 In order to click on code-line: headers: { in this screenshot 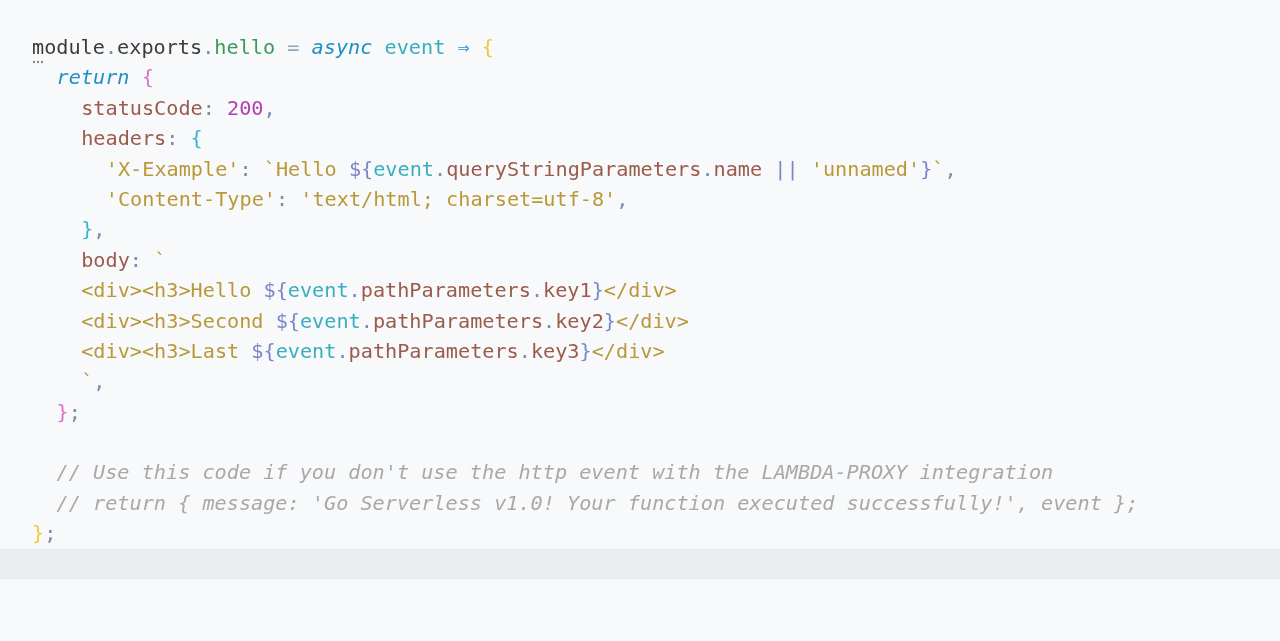, I will do `click(142, 139)`.